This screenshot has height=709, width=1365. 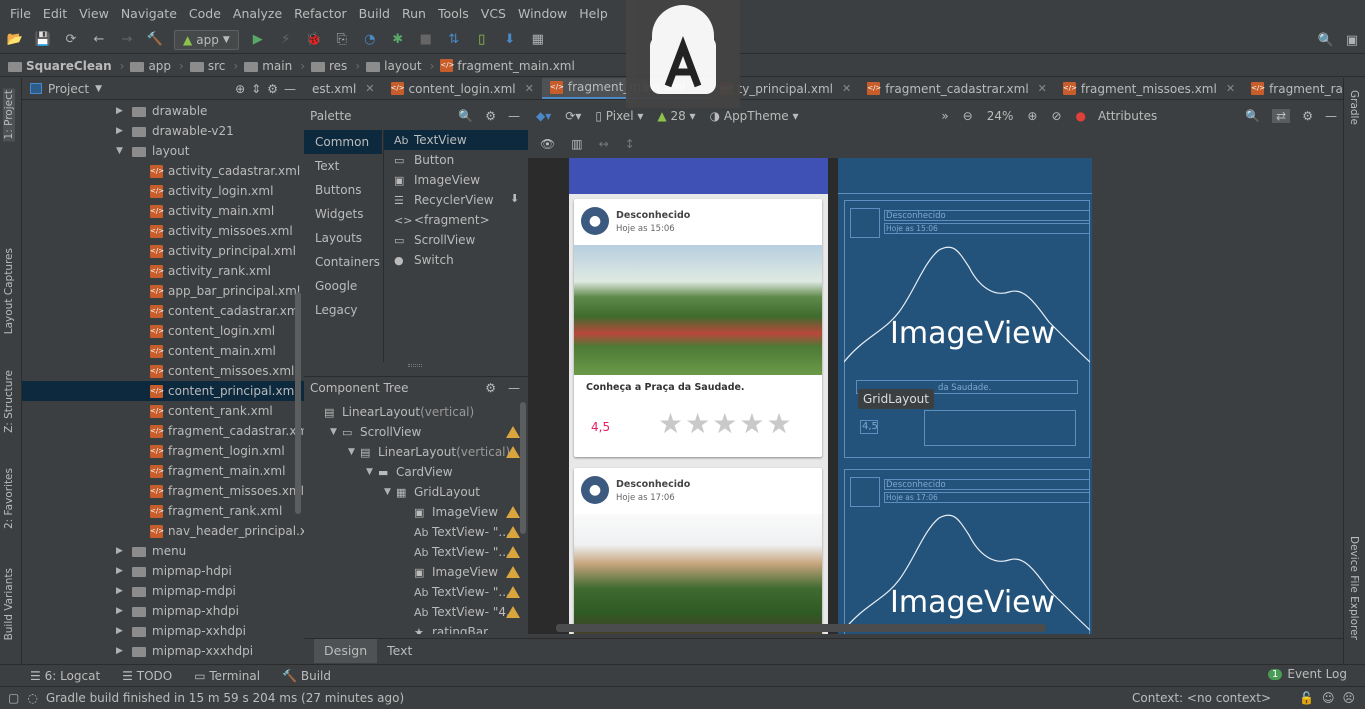 I want to click on project-view-select: Project, so click(x=68, y=89).